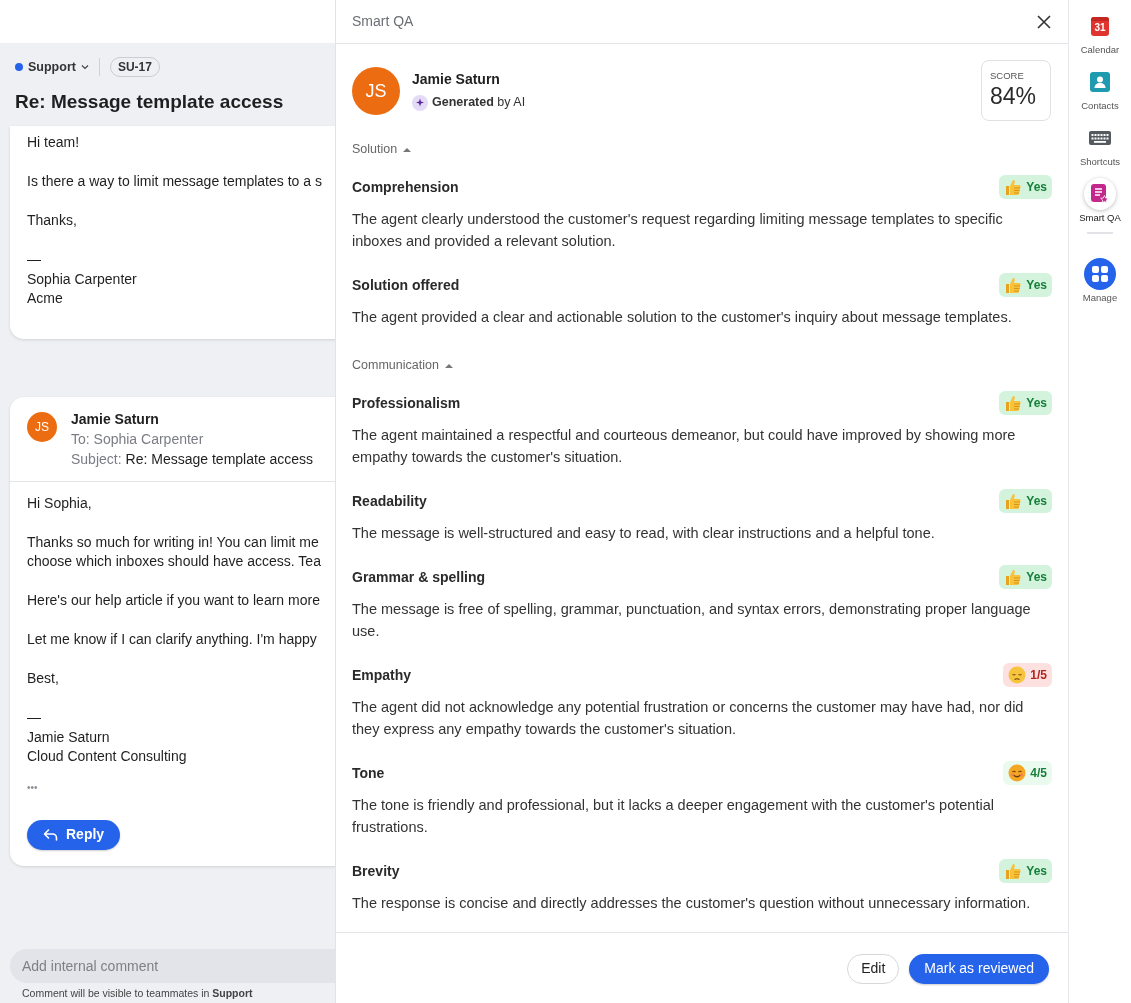 This screenshot has width=1131, height=1003. I want to click on criterion-description: The message is free of spelling, grammar, punctuation, and syntax errors, demonstrating proper language use., so click(692, 620).